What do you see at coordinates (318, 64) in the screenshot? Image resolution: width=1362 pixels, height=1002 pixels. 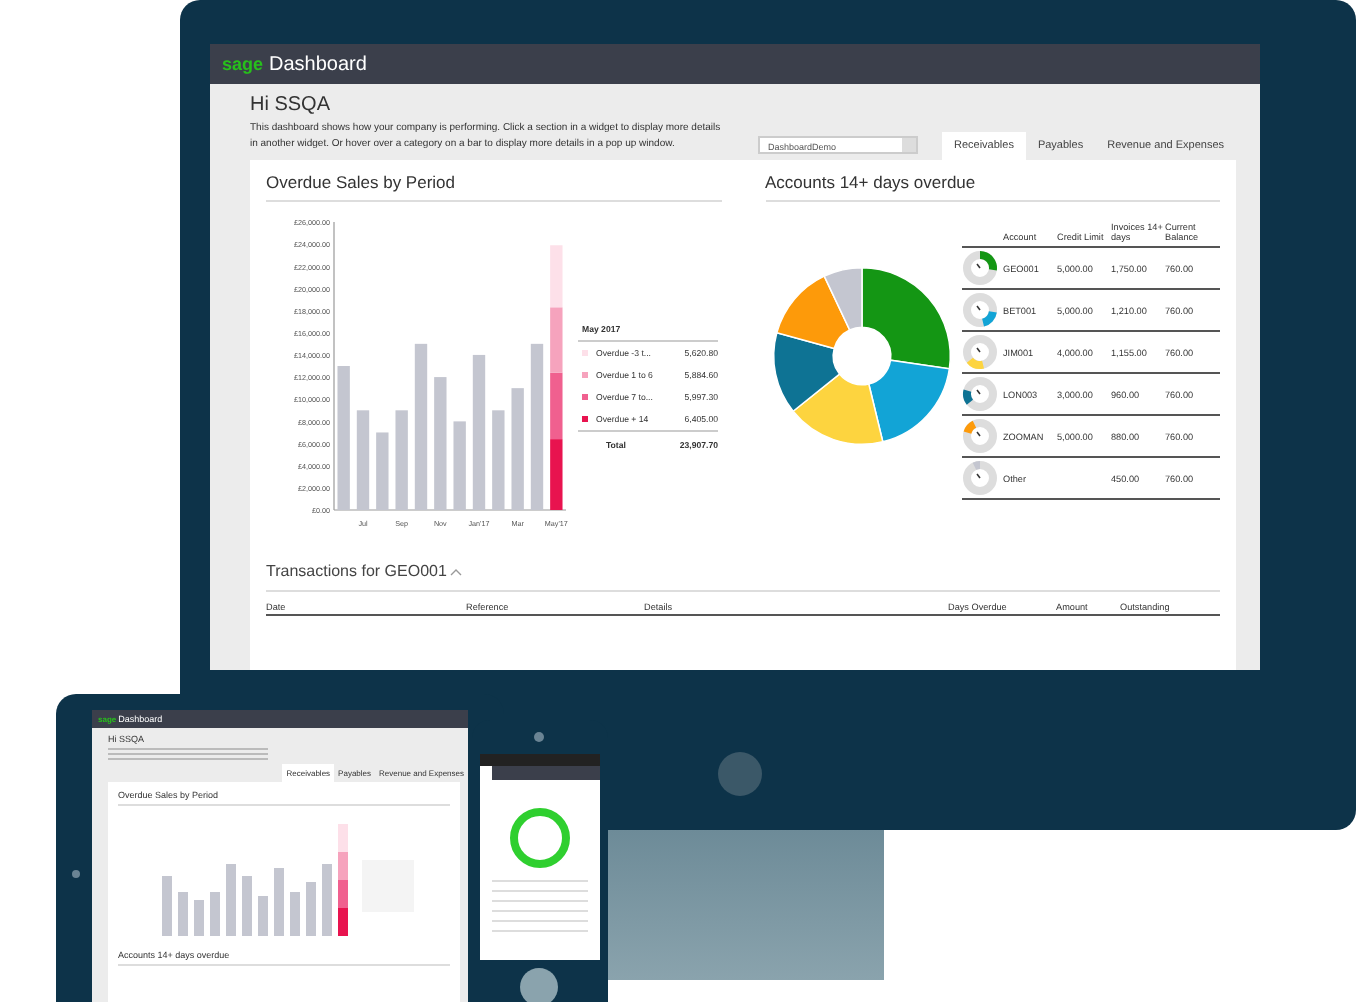 I see `app-title: Dashboard` at bounding box center [318, 64].